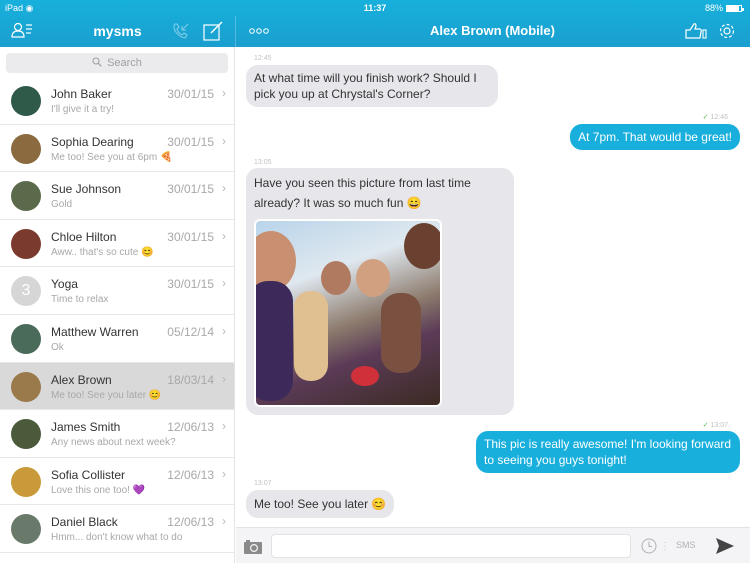 The image size is (750, 563). Describe the element at coordinates (95, 331) in the screenshot. I see `contact-name: Matthew Warren` at that location.